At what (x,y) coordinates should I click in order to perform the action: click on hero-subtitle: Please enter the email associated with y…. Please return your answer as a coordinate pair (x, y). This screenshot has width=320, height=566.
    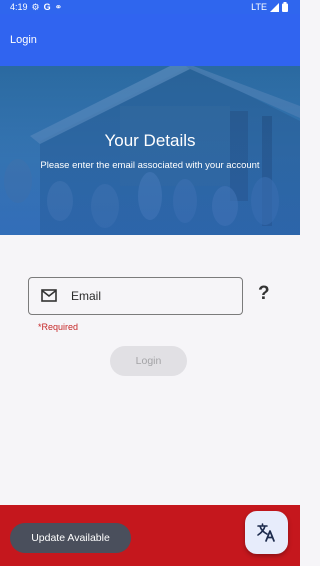
    Looking at the image, I should click on (150, 165).